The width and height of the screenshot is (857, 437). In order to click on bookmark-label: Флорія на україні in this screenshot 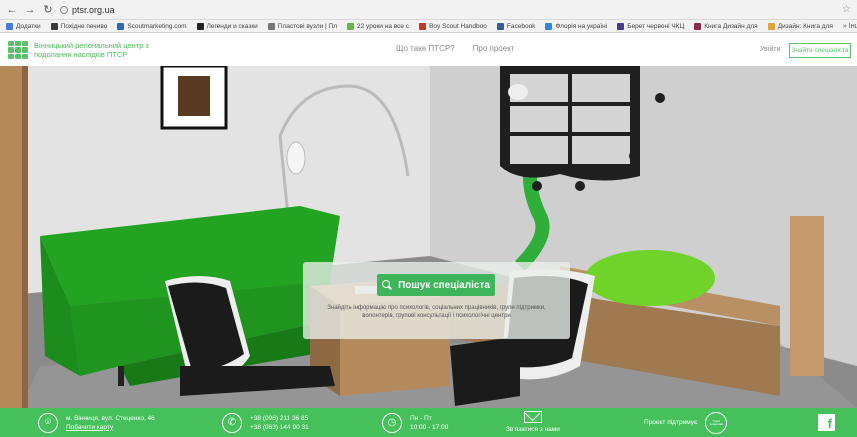, I will do `click(581, 26)`.